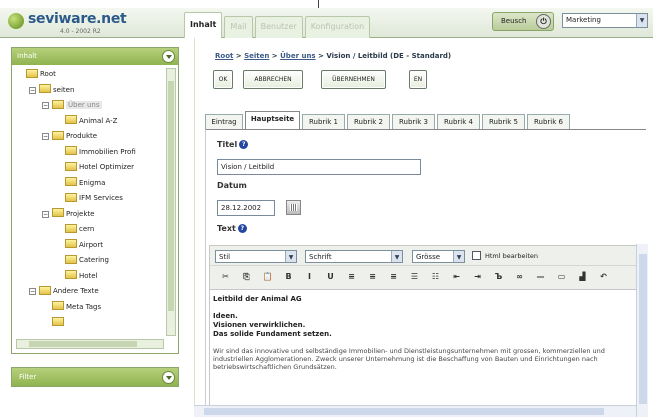 The width and height of the screenshot is (653, 418). What do you see at coordinates (414, 277) in the screenshot?
I see `ordered-list-icon: ☰` at bounding box center [414, 277].